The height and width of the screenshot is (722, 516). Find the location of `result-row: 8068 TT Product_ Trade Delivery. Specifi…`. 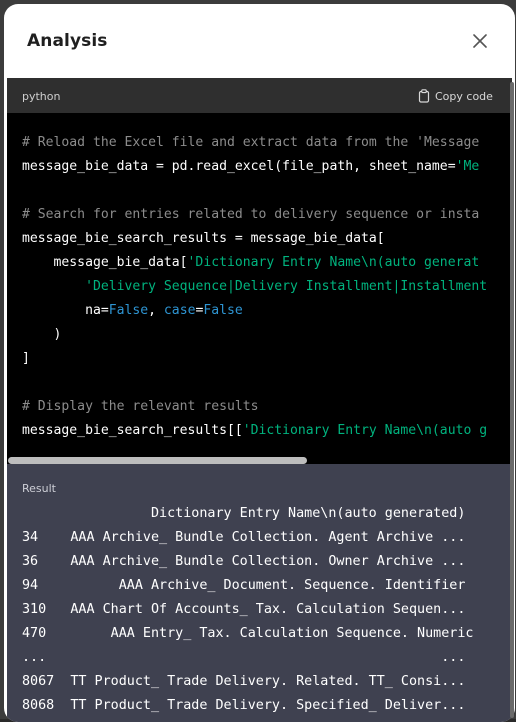

result-row: 8068 TT Product_ Trade Delivery. Specifi… is located at coordinates (244, 705).